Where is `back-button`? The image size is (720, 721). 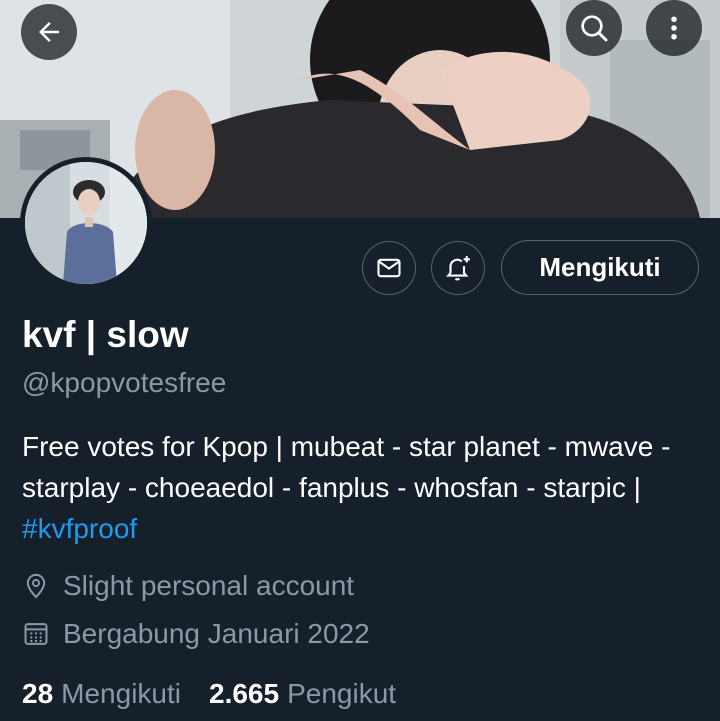 back-button is located at coordinates (49, 32).